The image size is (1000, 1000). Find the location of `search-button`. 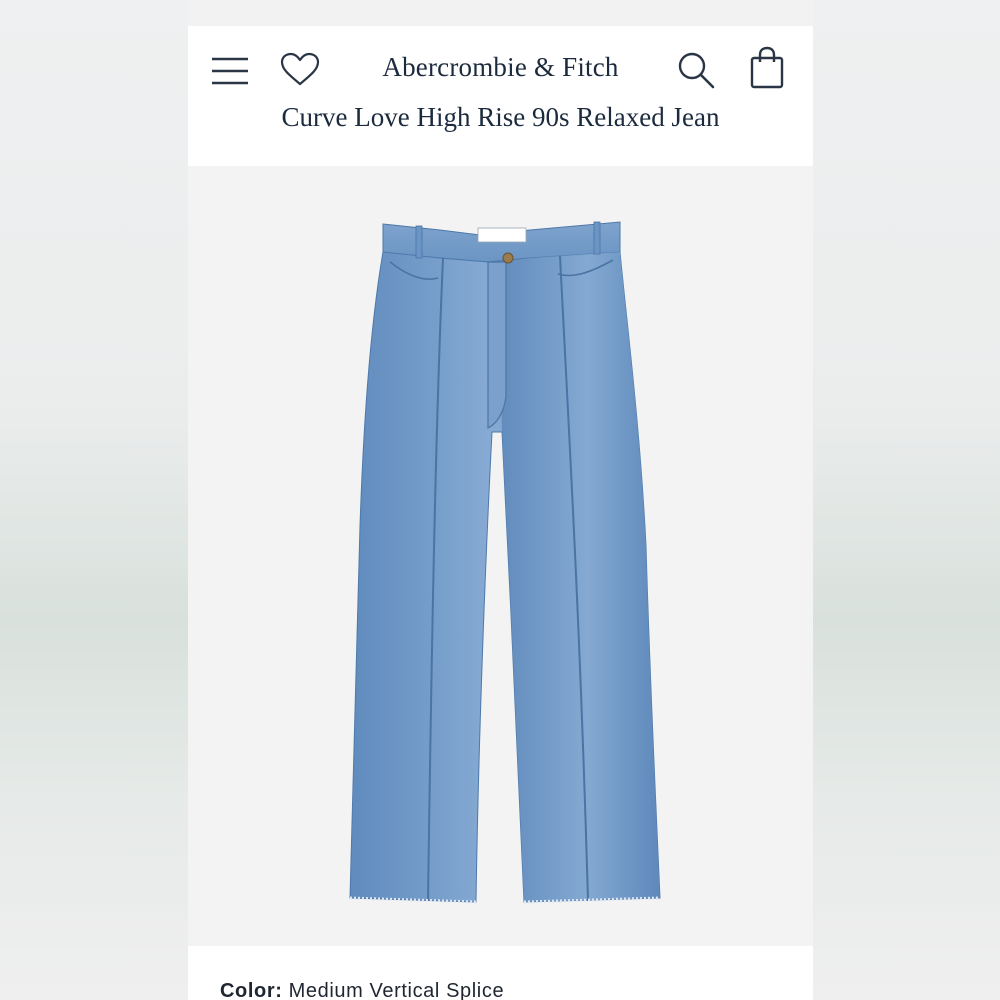

search-button is located at coordinates (696, 70).